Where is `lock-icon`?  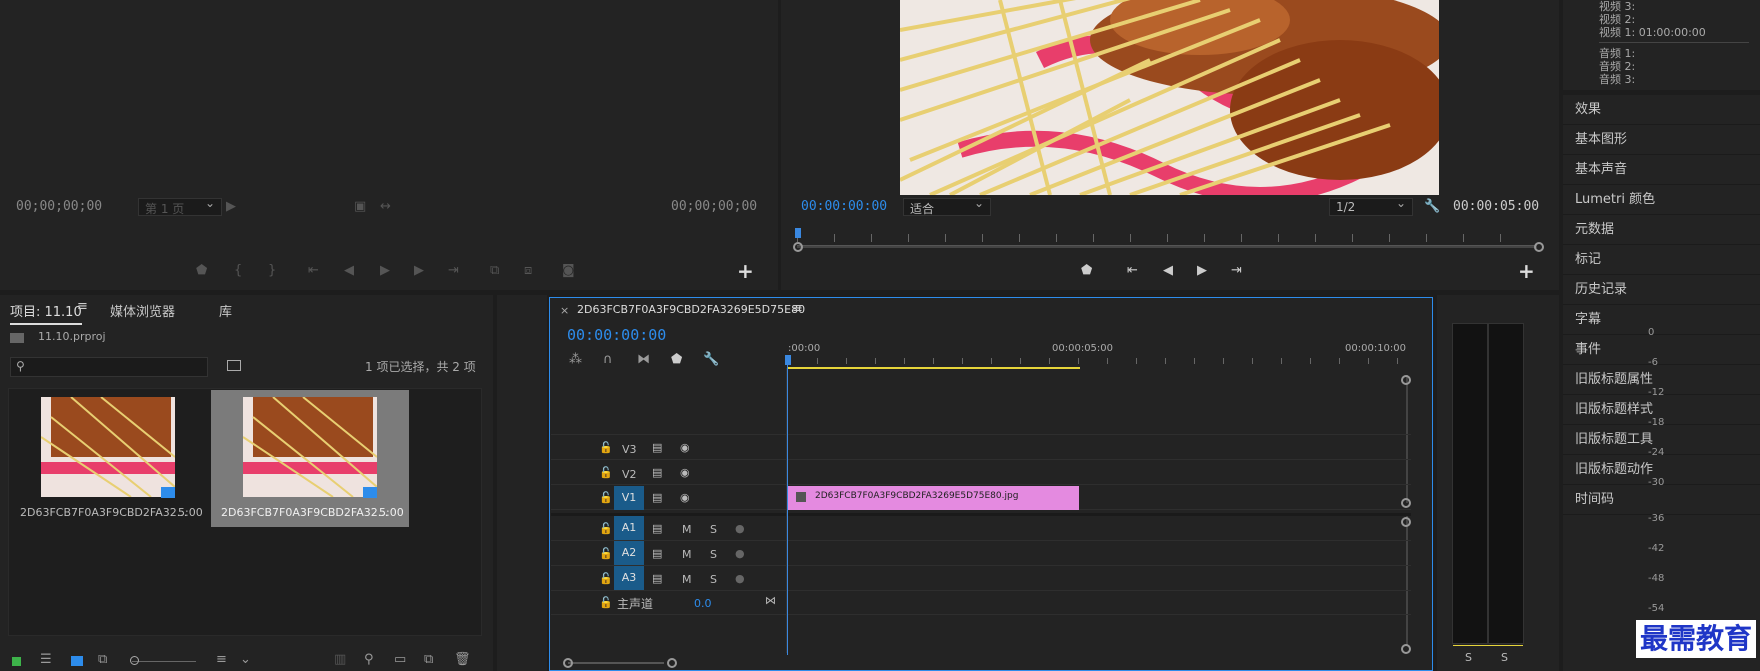
lock-icon is located at coordinates (16, 661).